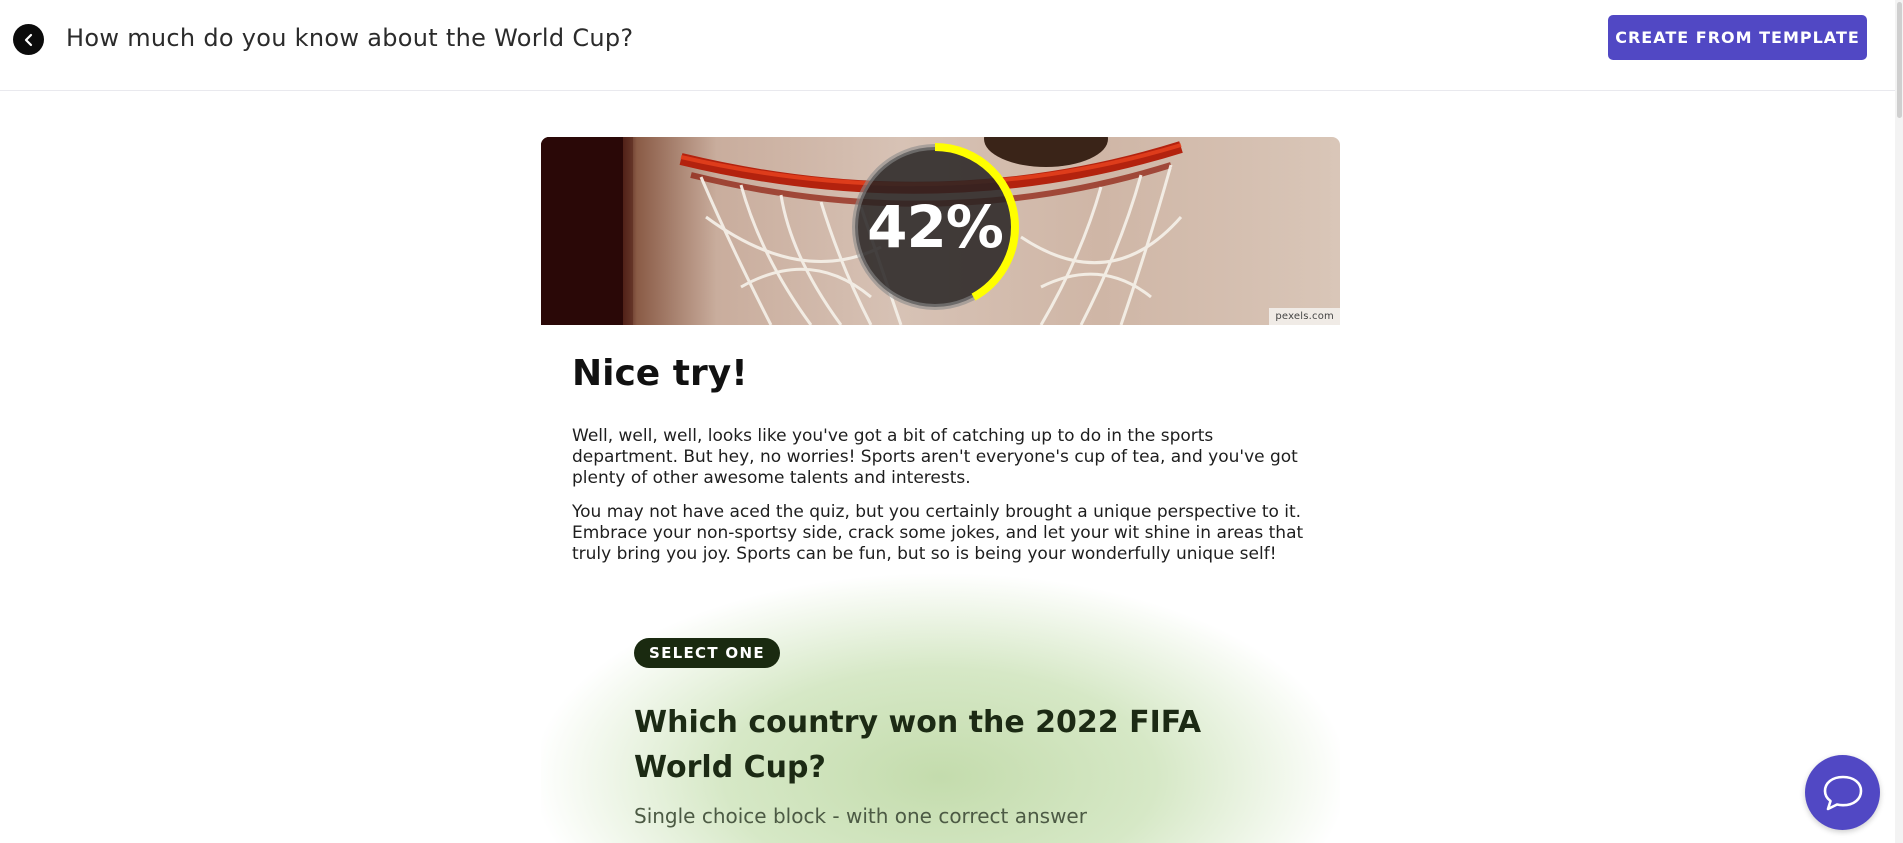 This screenshot has height=843, width=1903. I want to click on question-type-badge: SELECT ONE, so click(707, 653).